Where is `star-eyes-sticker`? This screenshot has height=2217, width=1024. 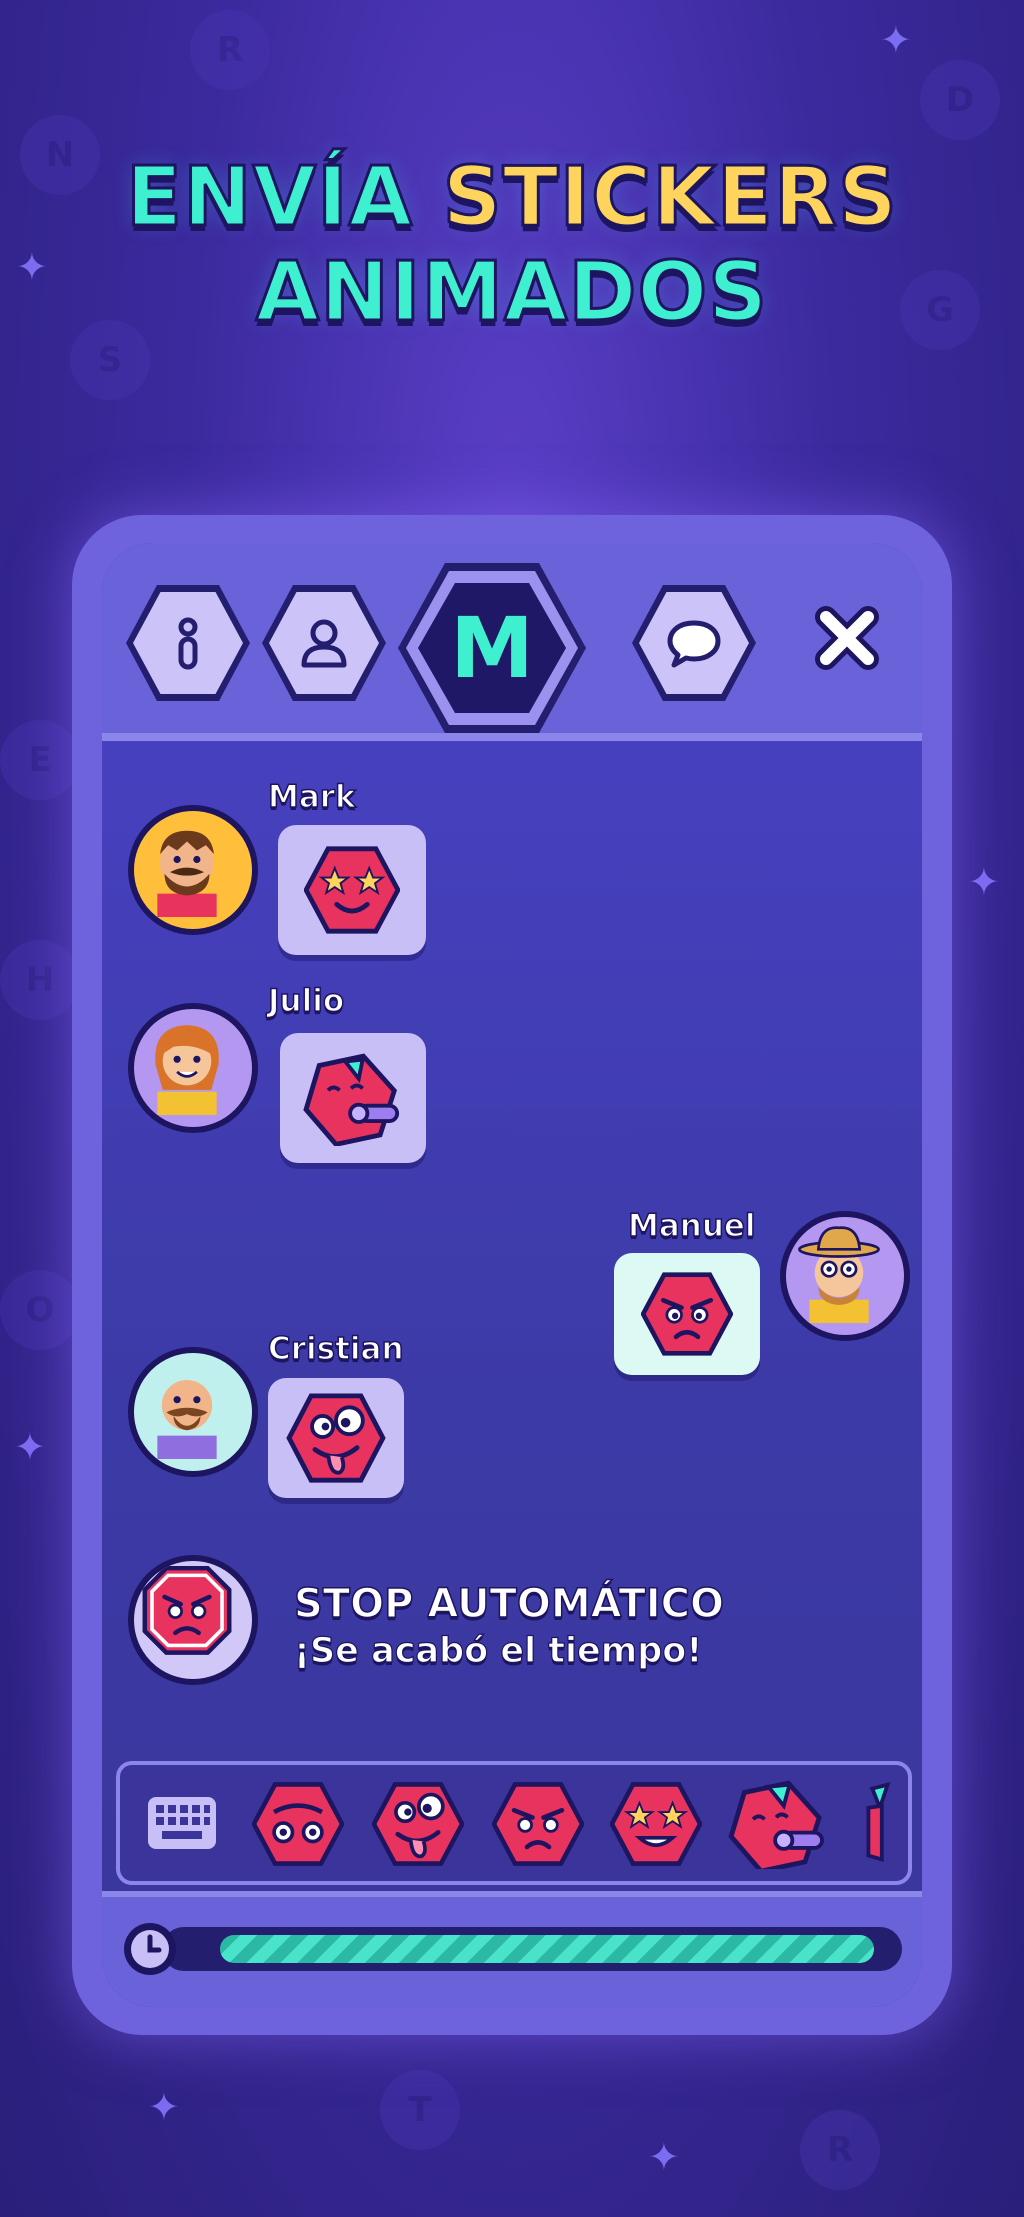
star-eyes-sticker is located at coordinates (352, 890).